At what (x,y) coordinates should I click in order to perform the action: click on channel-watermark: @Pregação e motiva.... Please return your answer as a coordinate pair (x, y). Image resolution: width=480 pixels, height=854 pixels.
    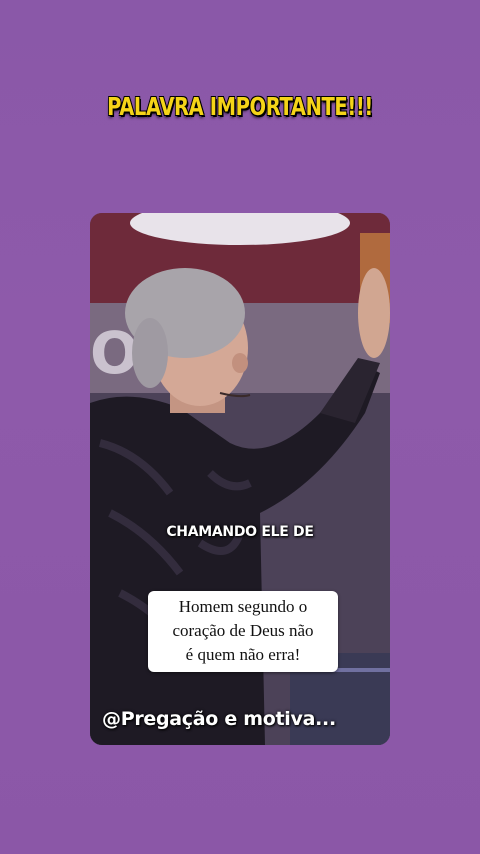
    Looking at the image, I should click on (219, 719).